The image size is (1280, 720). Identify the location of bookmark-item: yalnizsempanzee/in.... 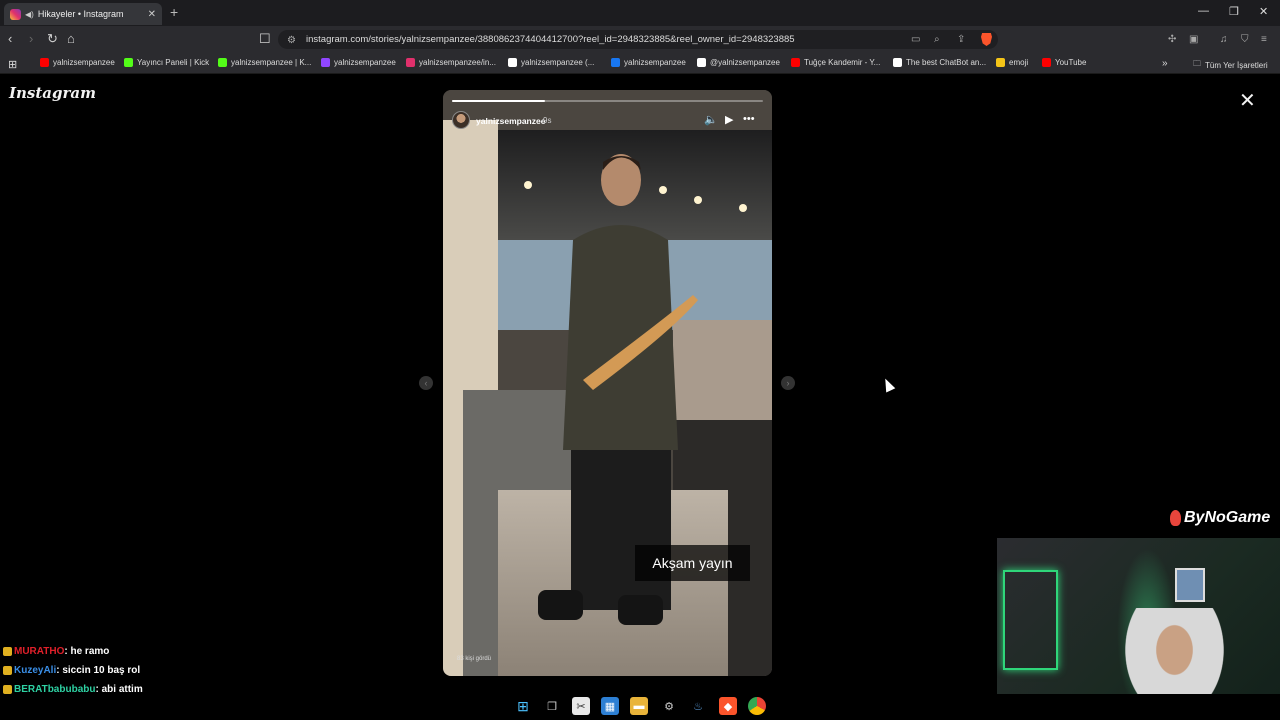
(451, 62).